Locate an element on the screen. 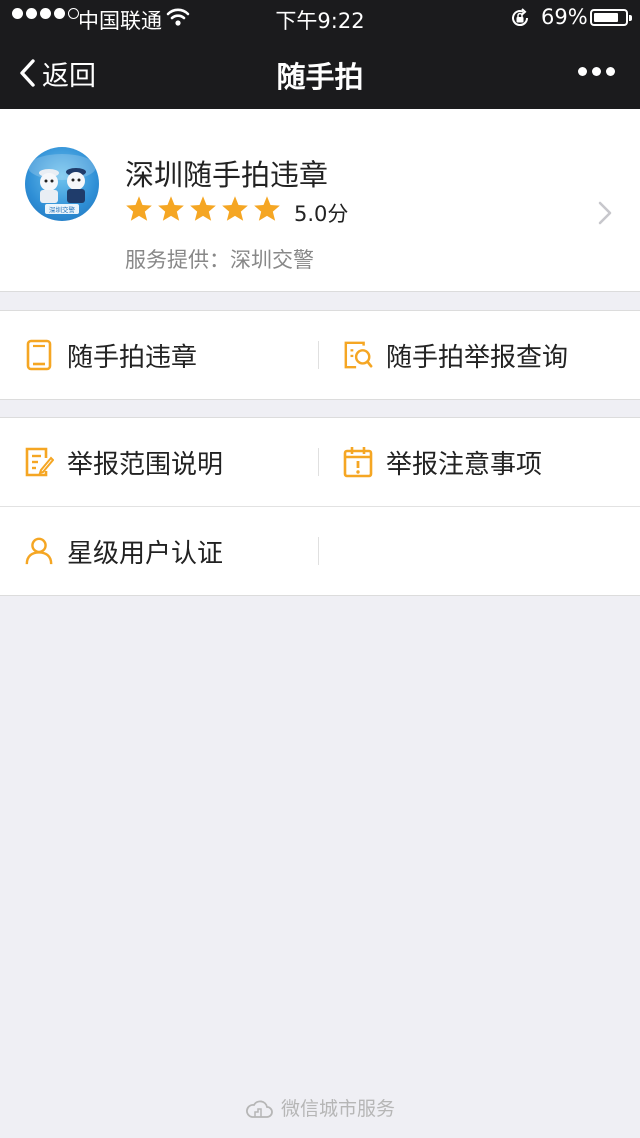  more-icon is located at coordinates (582, 71).